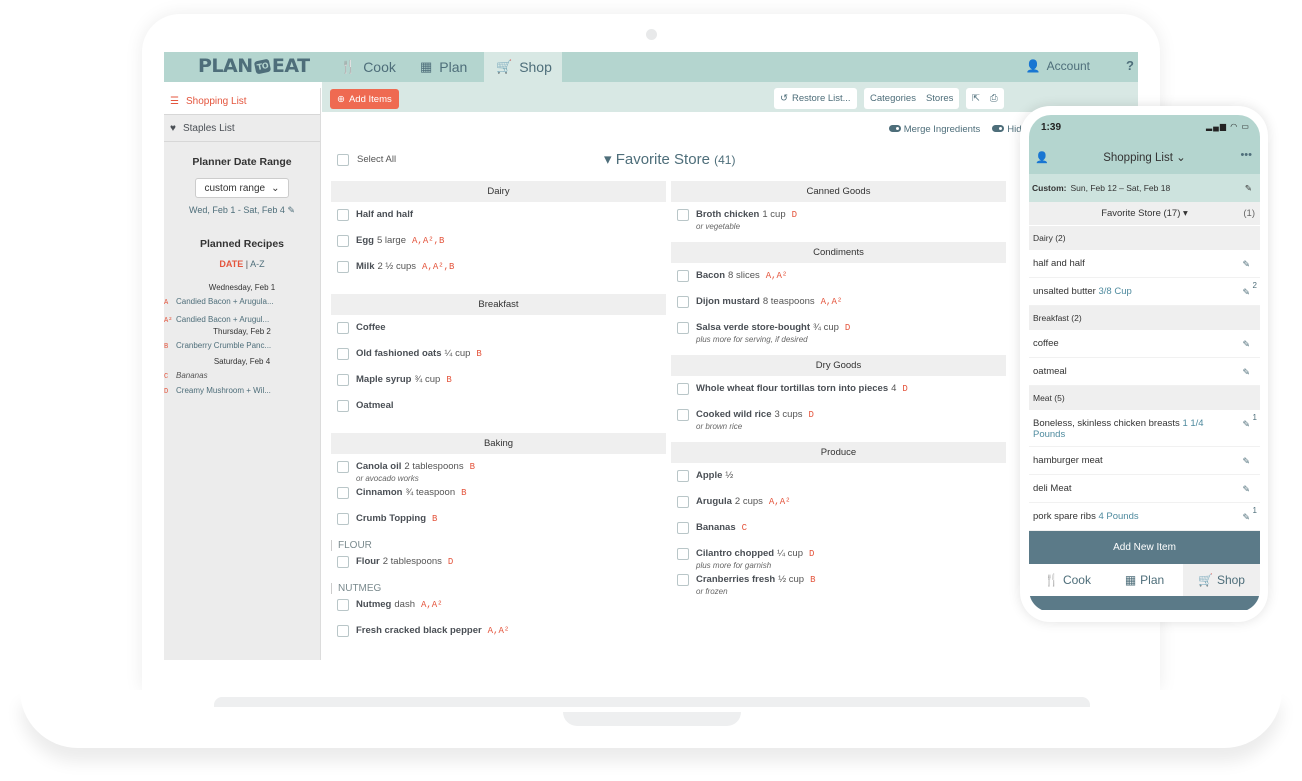 The image size is (1302, 781). Describe the element at coordinates (242, 128) in the screenshot. I see `sidebar-item-staples-list: ♥ Staples List` at that location.